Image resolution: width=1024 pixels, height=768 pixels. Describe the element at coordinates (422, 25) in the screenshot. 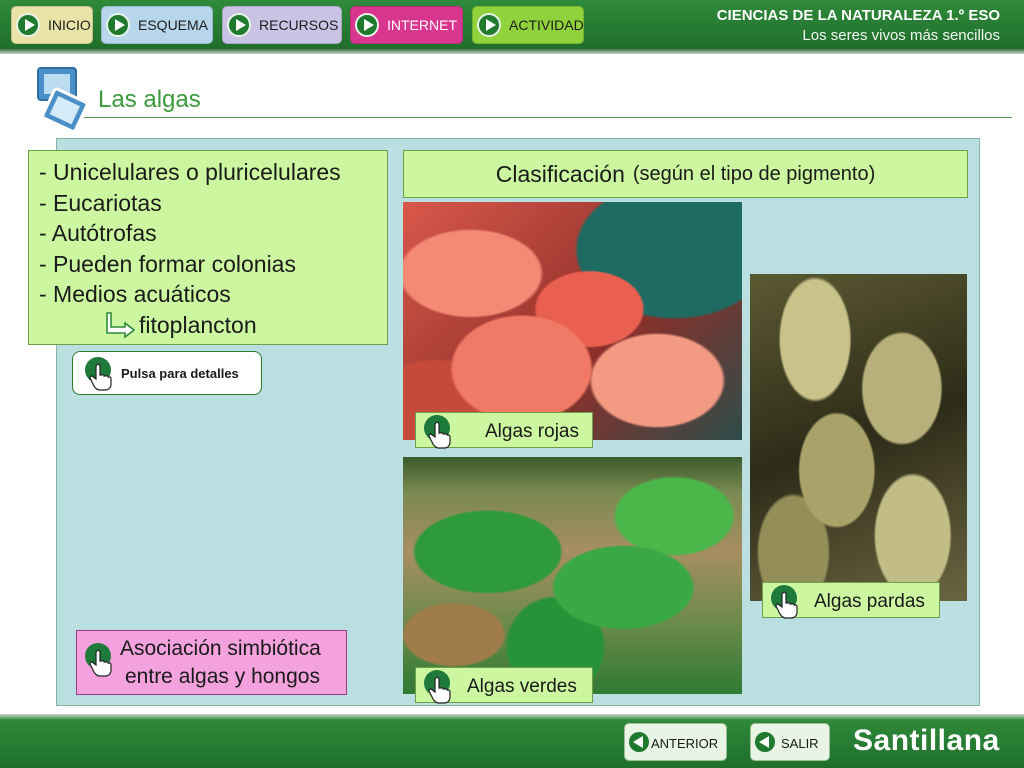

I see `nav-internet-label: INTERNET` at that location.